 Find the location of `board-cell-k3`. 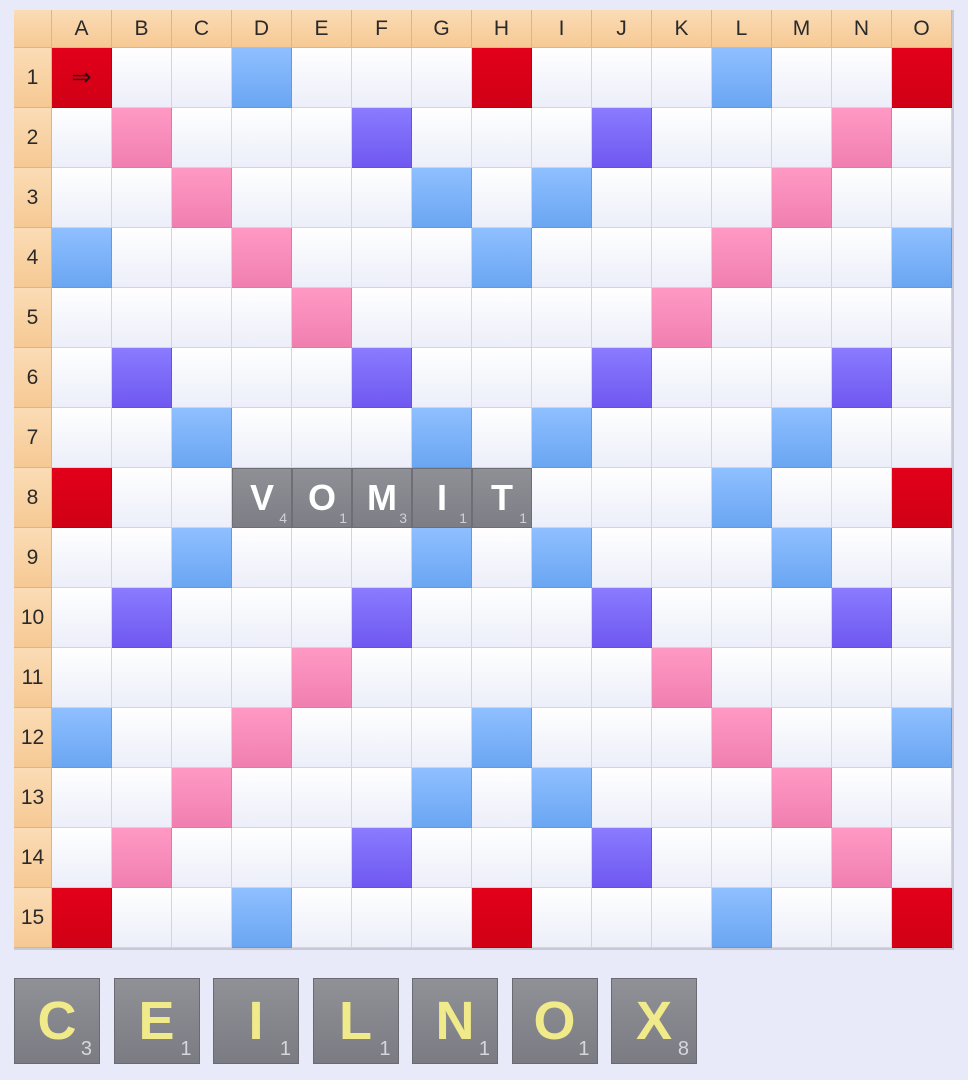

board-cell-k3 is located at coordinates (682, 198).